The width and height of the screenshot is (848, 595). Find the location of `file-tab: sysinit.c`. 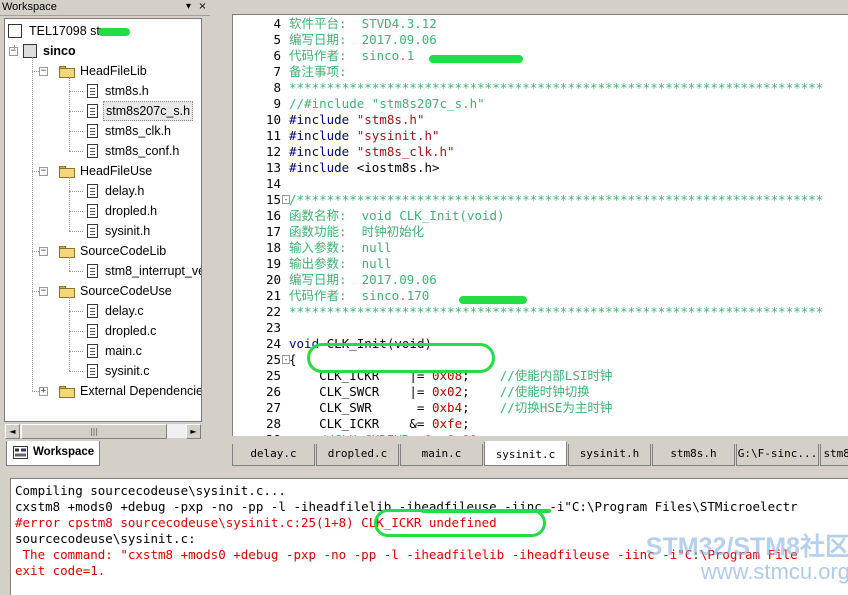

file-tab: sysinit.c is located at coordinates (525, 453).